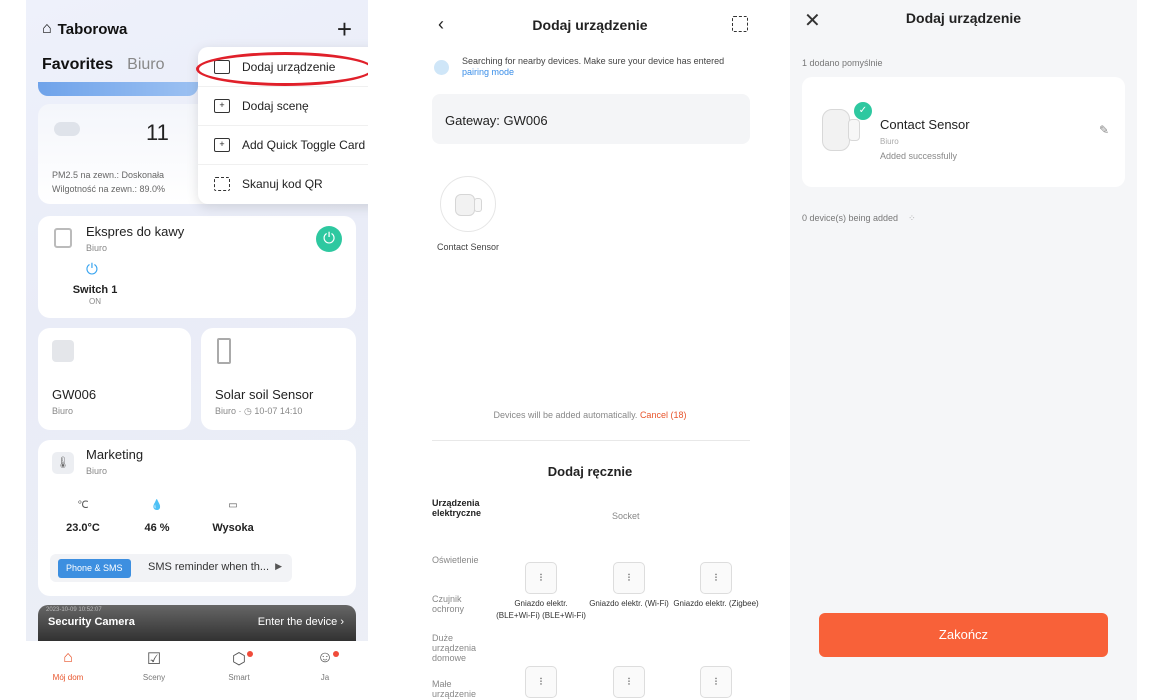 The width and height of the screenshot is (1170, 700). What do you see at coordinates (233, 505) in the screenshot?
I see `battery-icon: ▭` at bounding box center [233, 505].